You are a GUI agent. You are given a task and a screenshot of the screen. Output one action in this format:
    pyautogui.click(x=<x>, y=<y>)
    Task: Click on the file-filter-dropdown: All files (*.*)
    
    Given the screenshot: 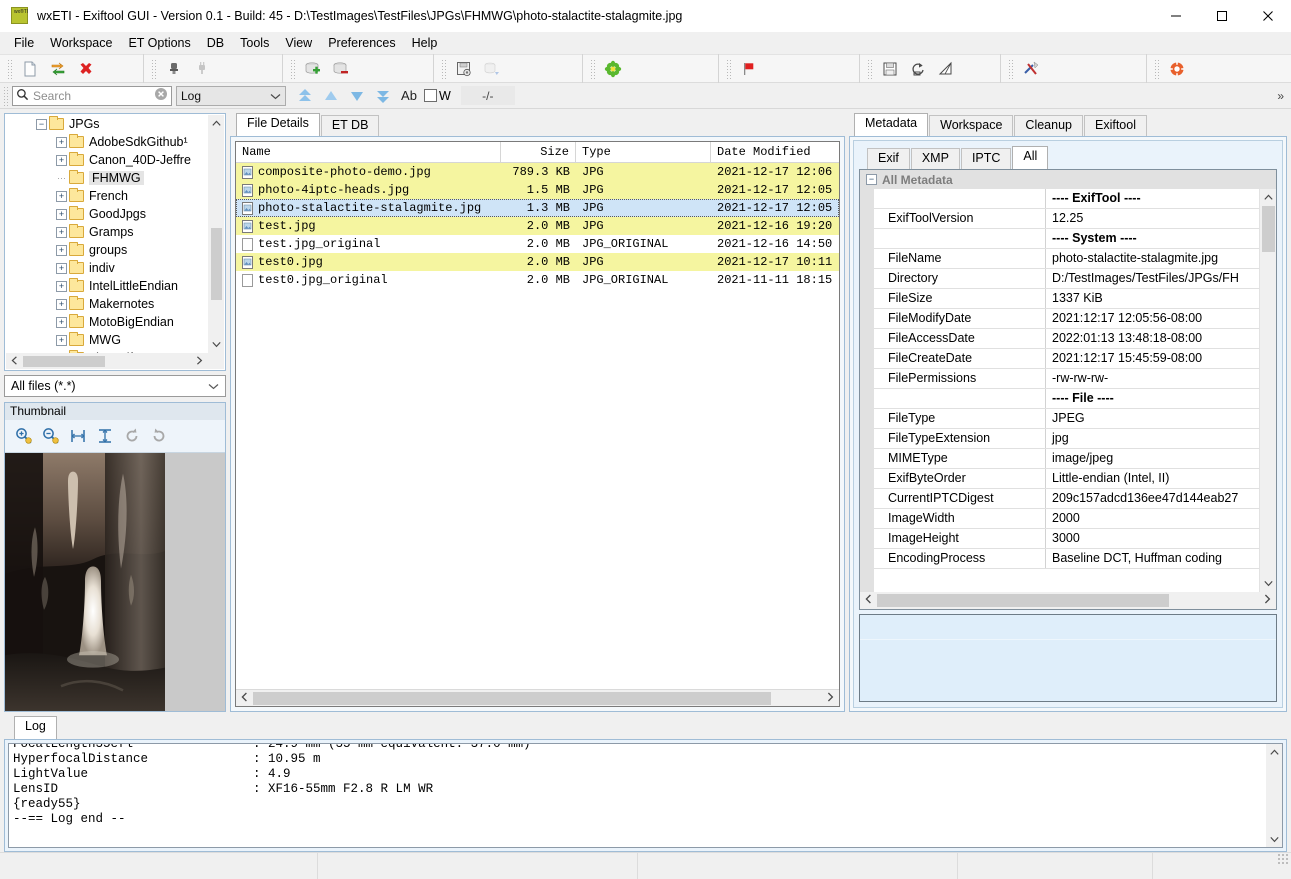 What is the action you would take?
    pyautogui.click(x=115, y=386)
    